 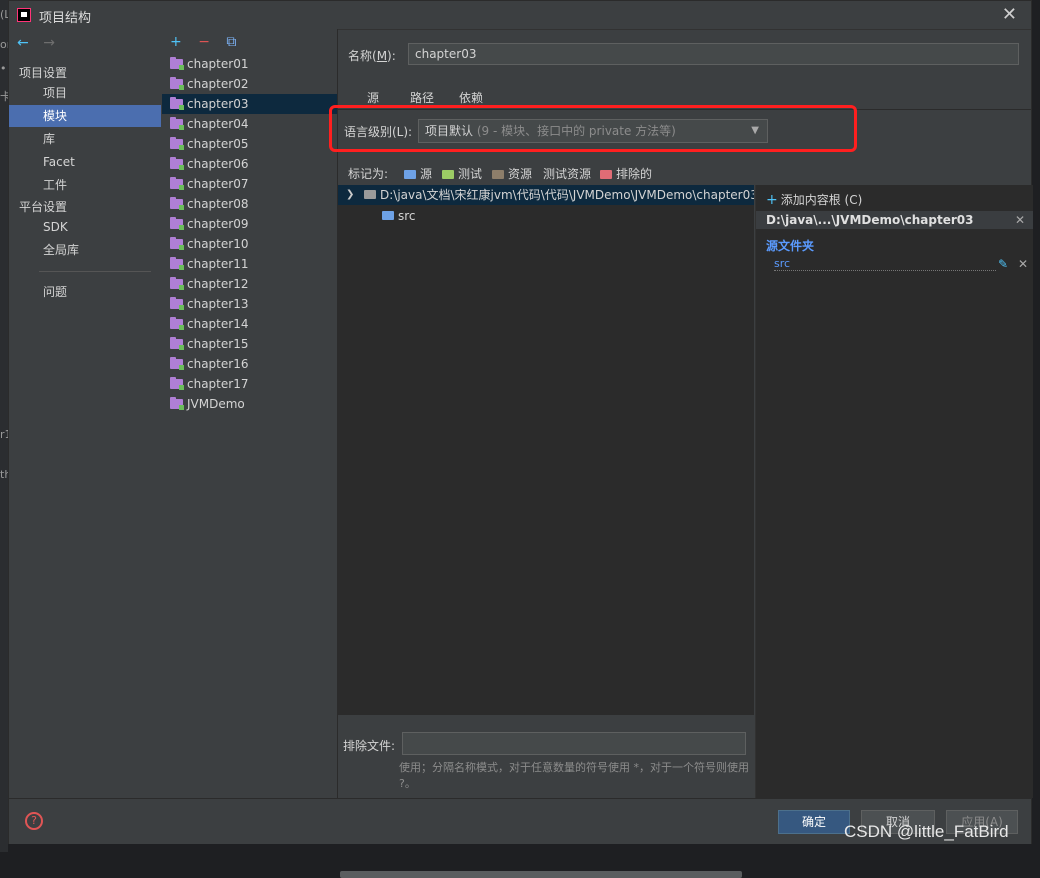 What do you see at coordinates (249, 264) in the screenshot?
I see `module-item: chapter11` at bounding box center [249, 264].